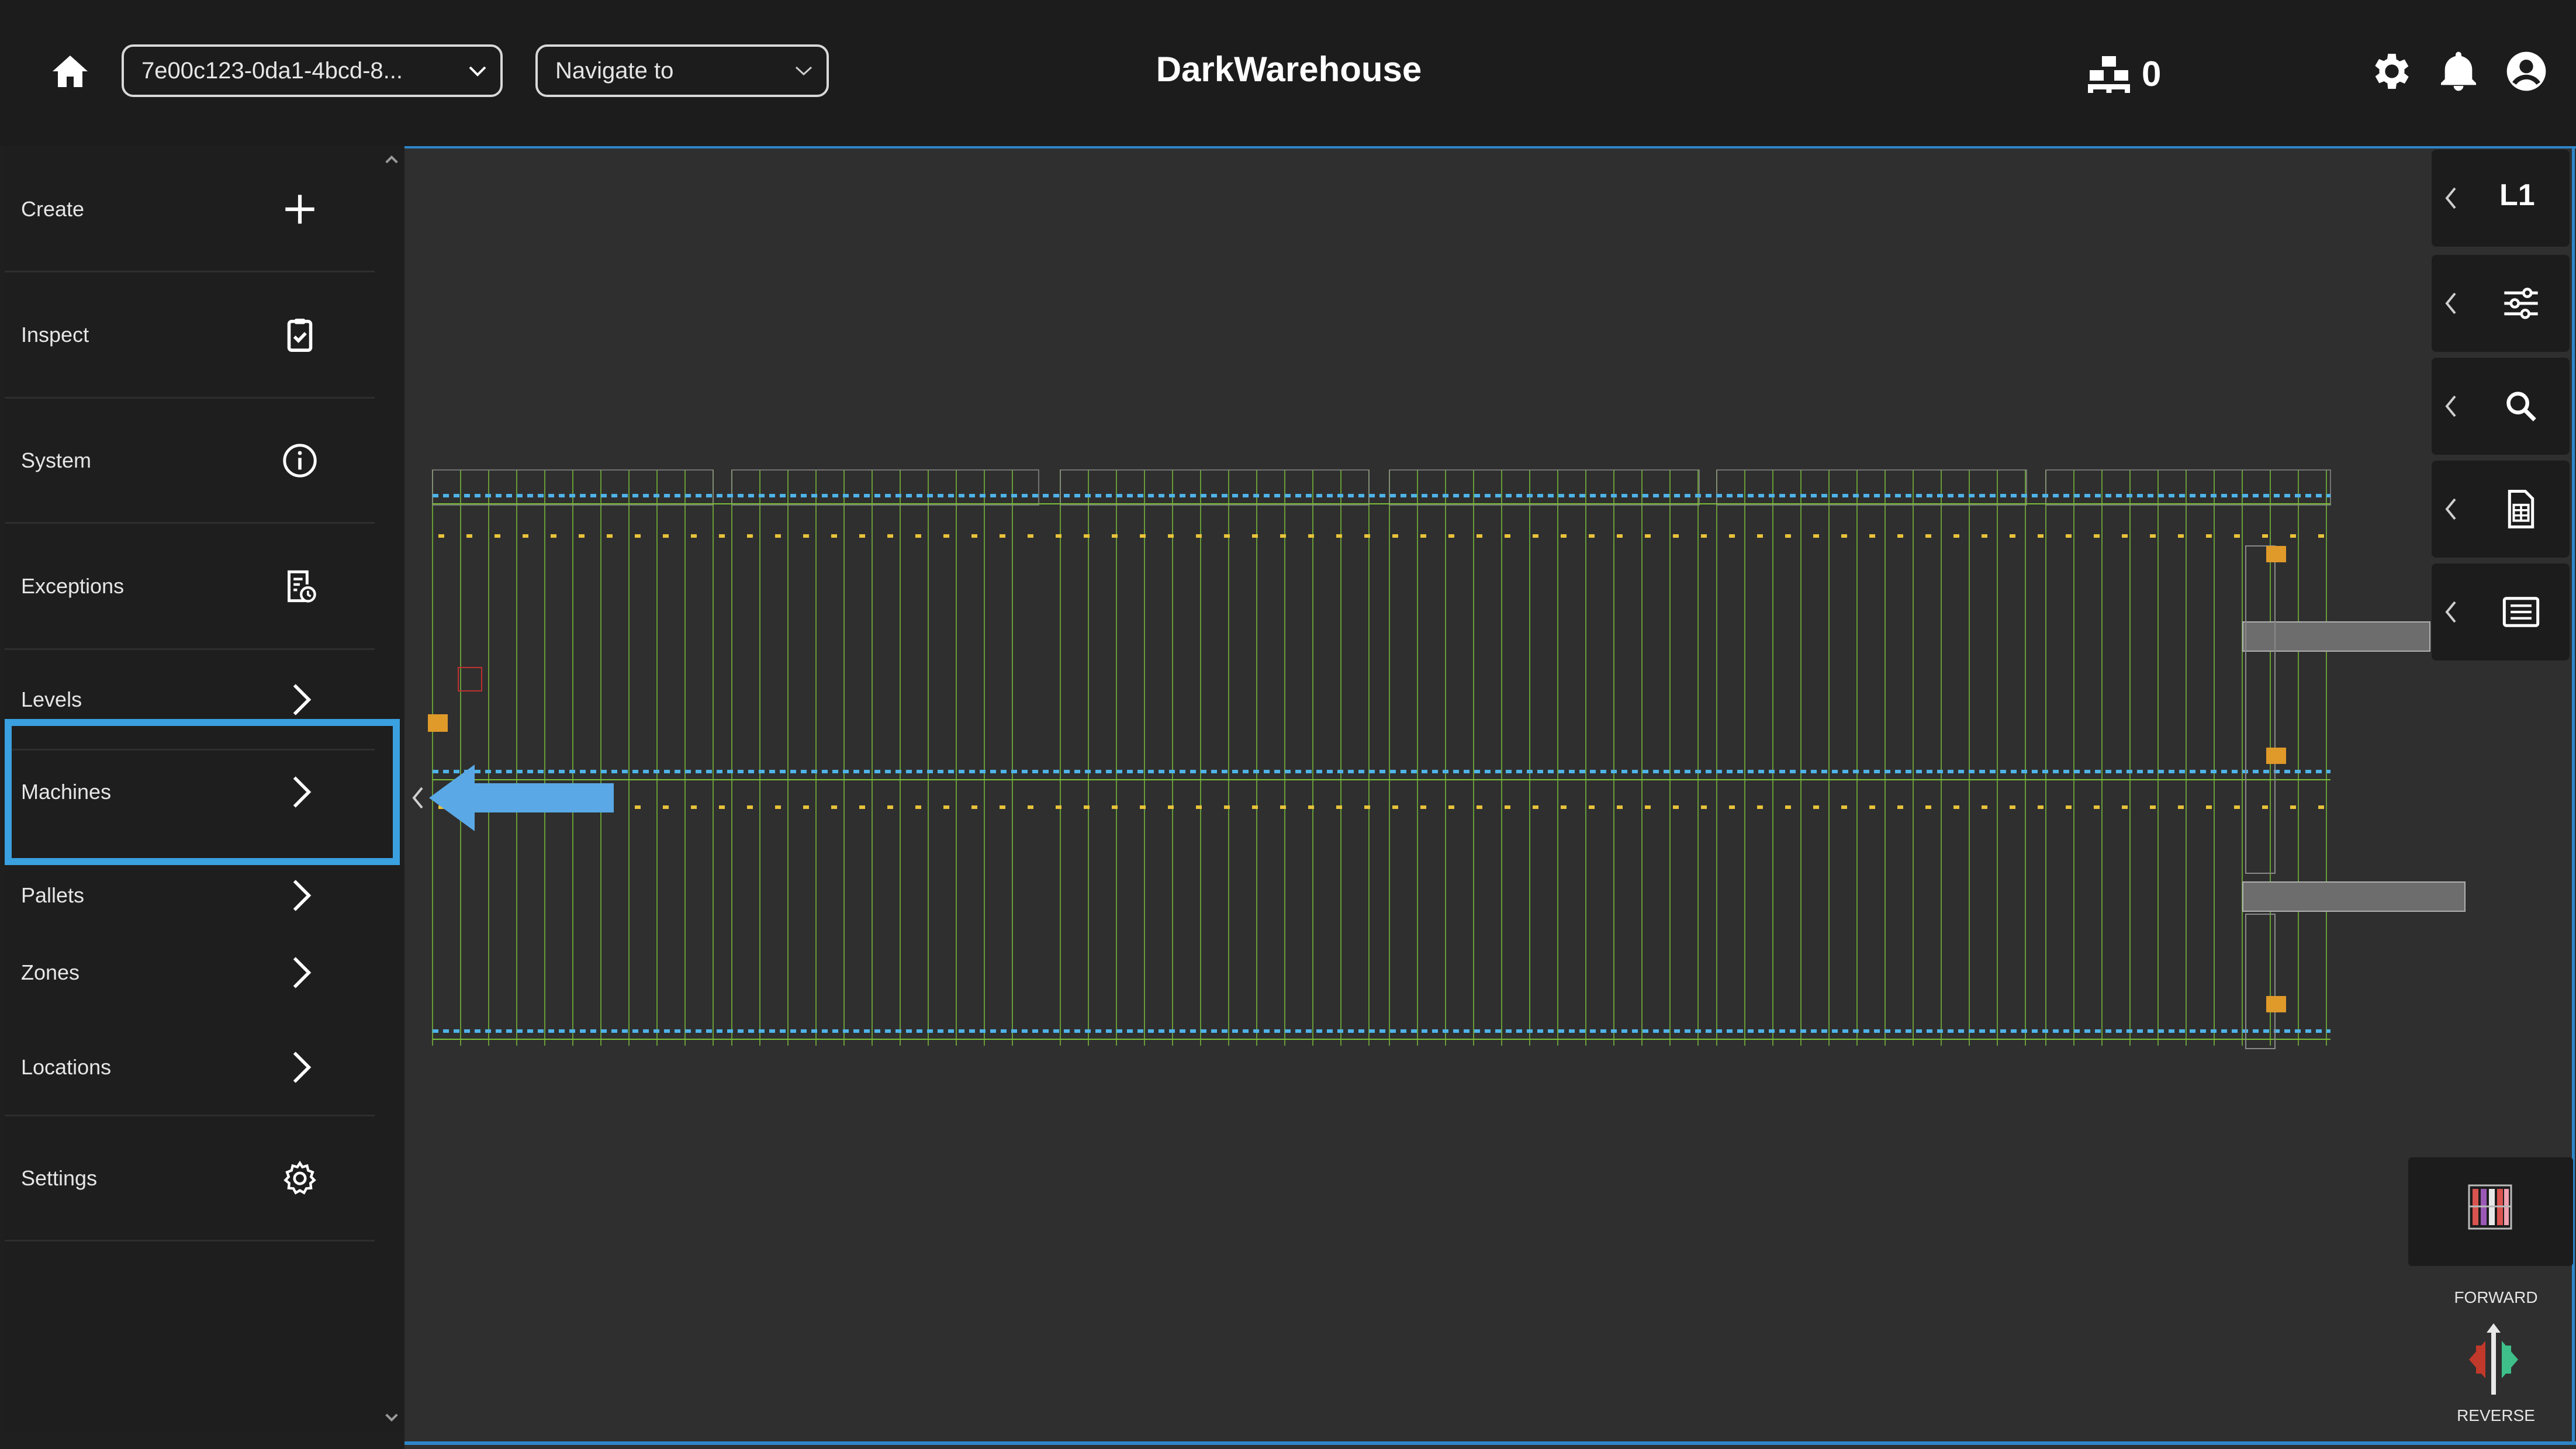  Describe the element at coordinates (190, 461) in the screenshot. I see `sidebar-item-system: System` at that location.